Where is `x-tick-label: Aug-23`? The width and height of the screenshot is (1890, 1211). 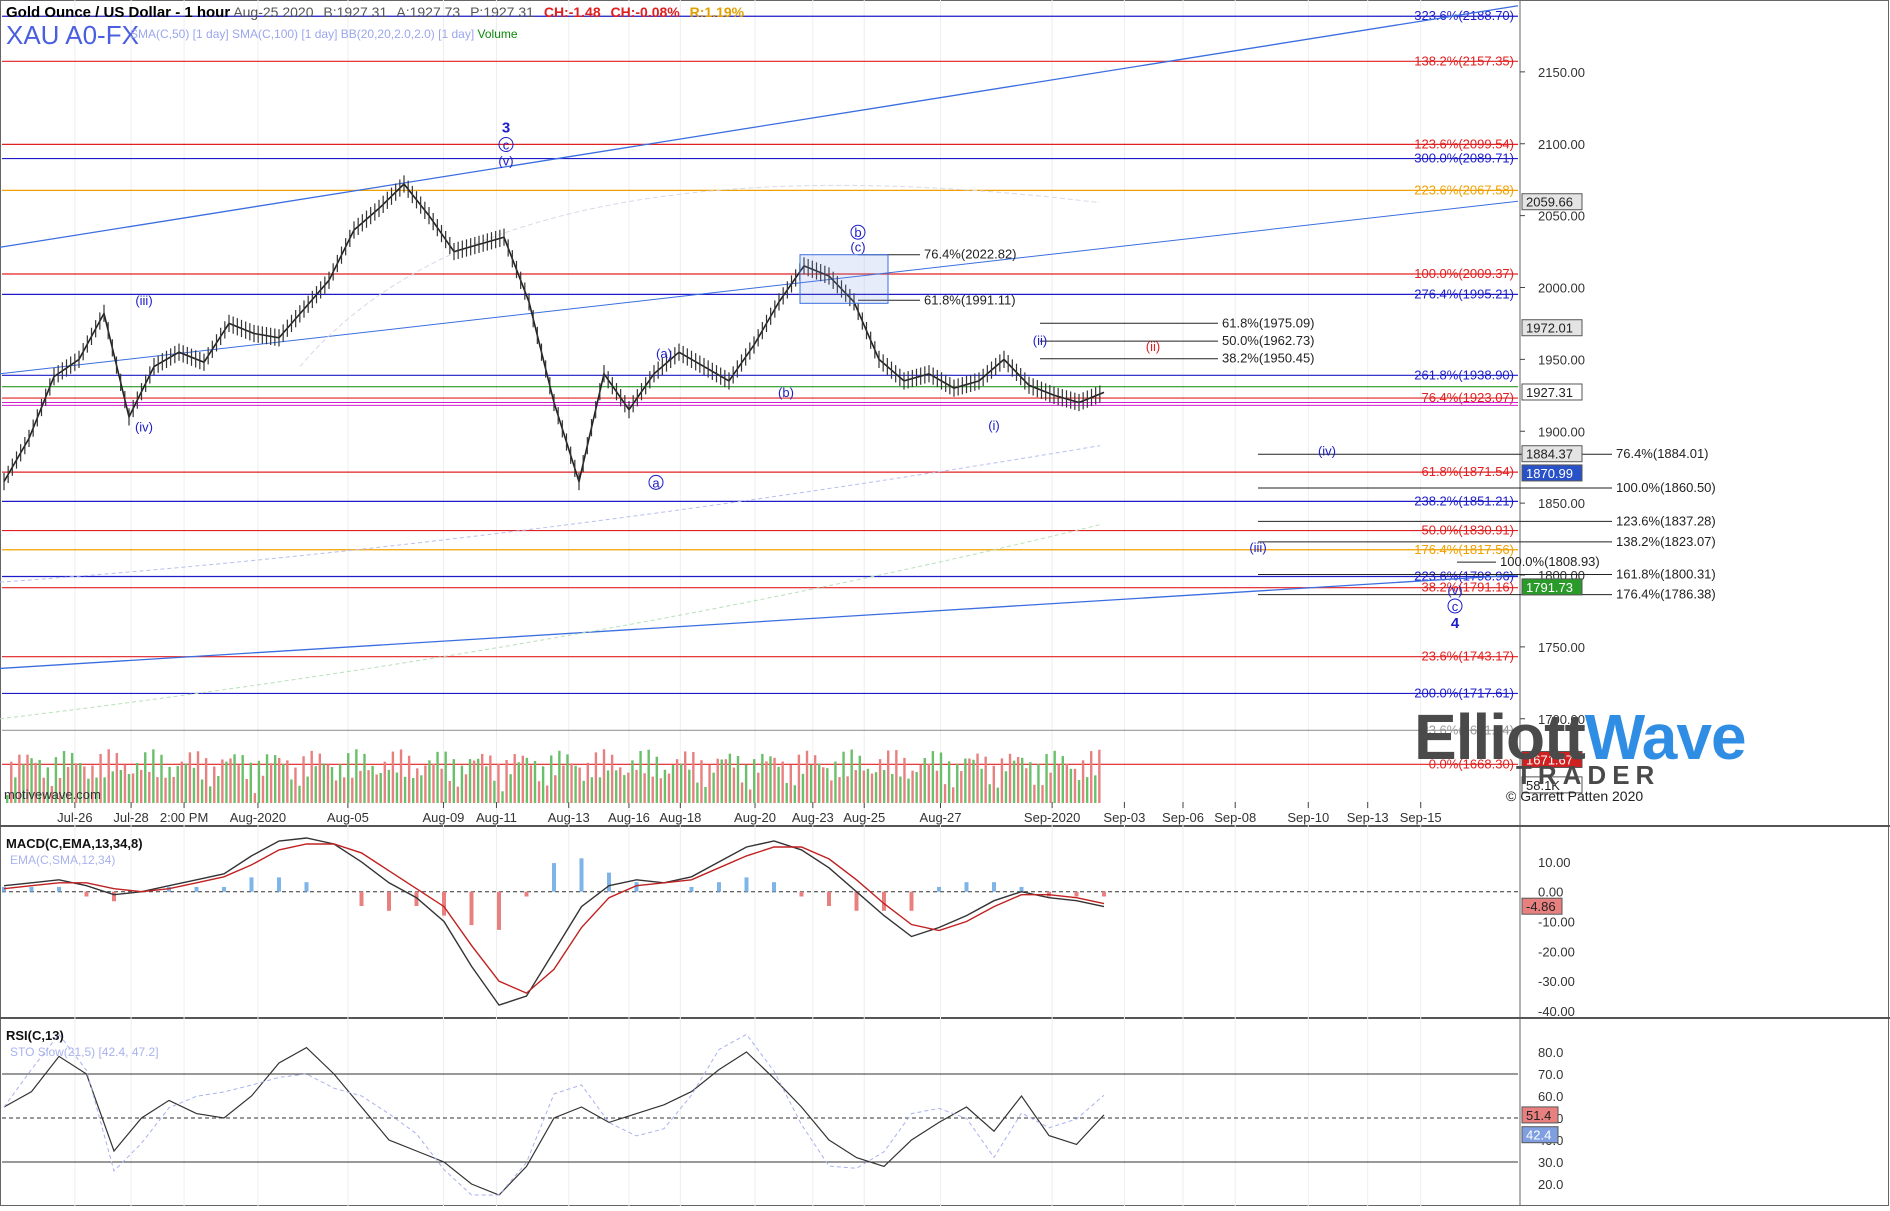 x-tick-label: Aug-23 is located at coordinates (813, 817).